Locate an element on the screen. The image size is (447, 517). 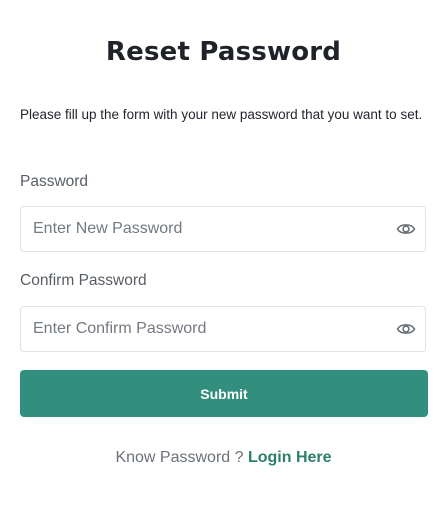
confirm-password-label: Confirm Password is located at coordinates (83, 280).